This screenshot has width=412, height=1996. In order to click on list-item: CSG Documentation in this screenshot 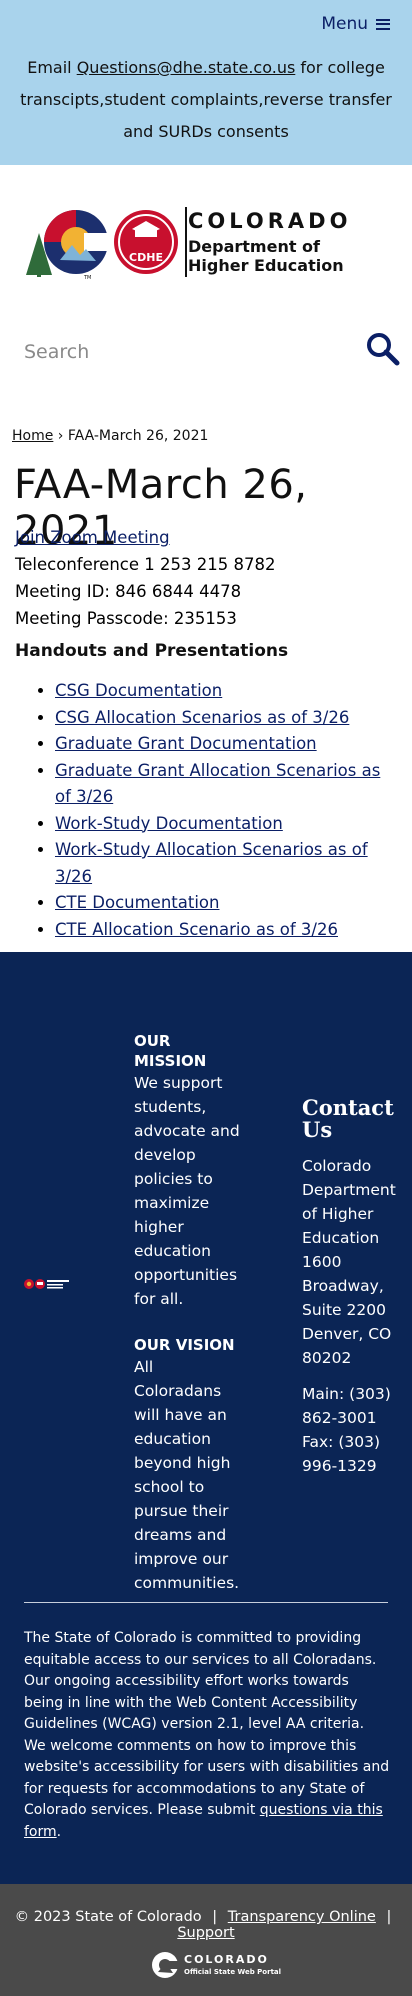, I will do `click(227, 691)`.